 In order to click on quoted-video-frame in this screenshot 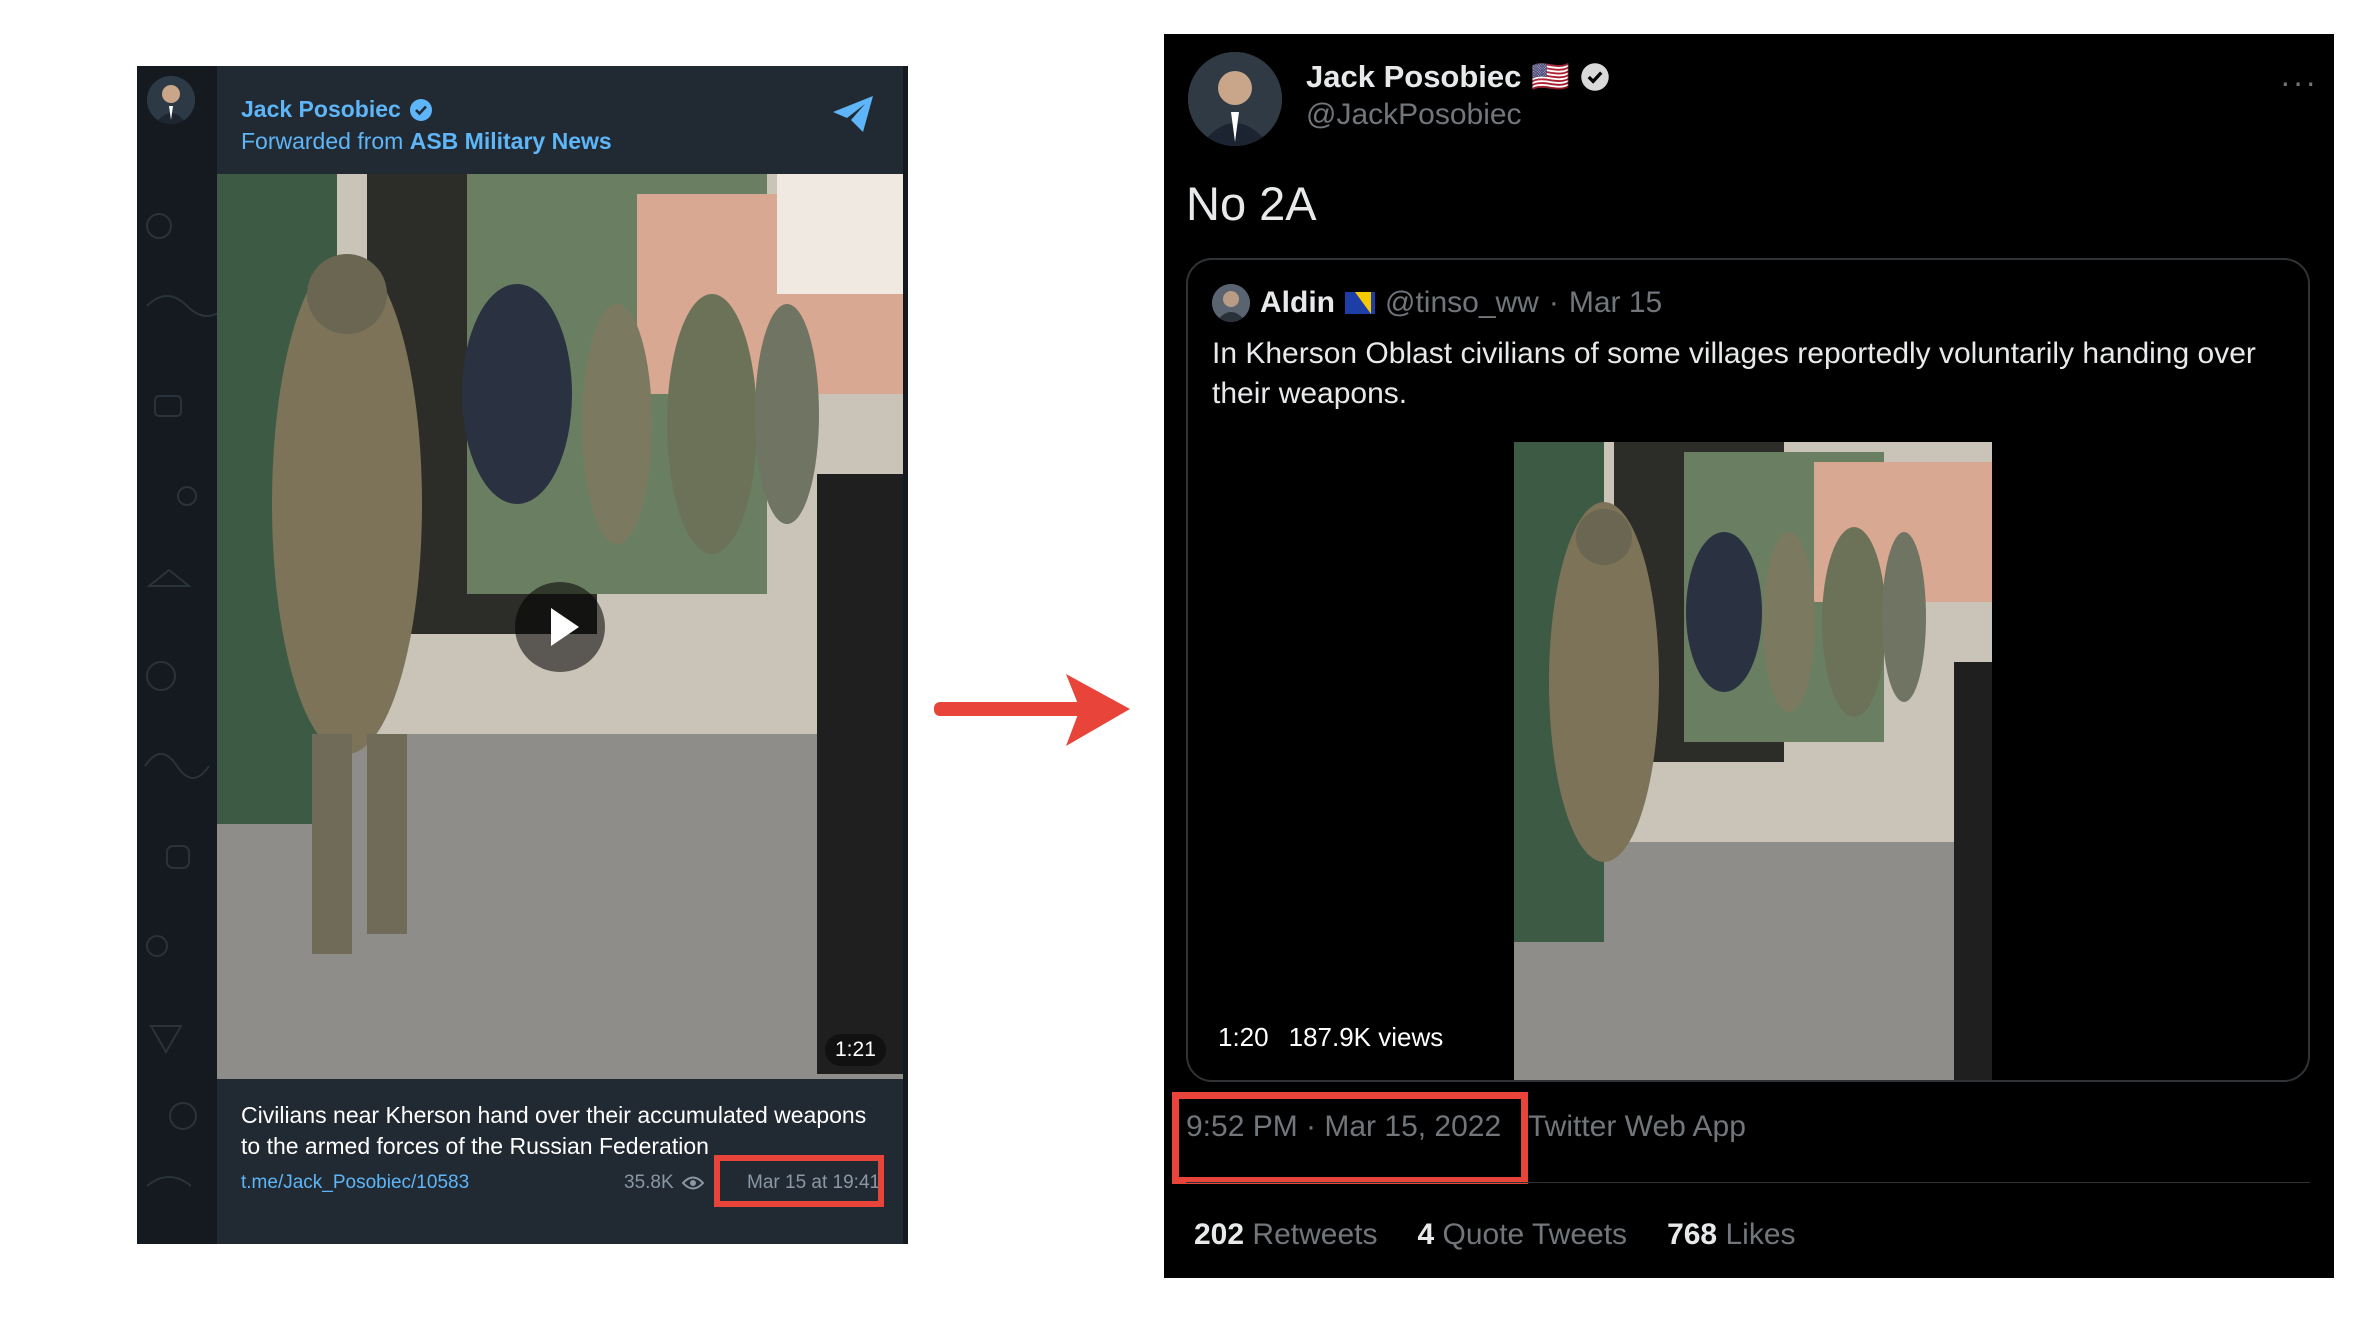, I will do `click(1753, 761)`.